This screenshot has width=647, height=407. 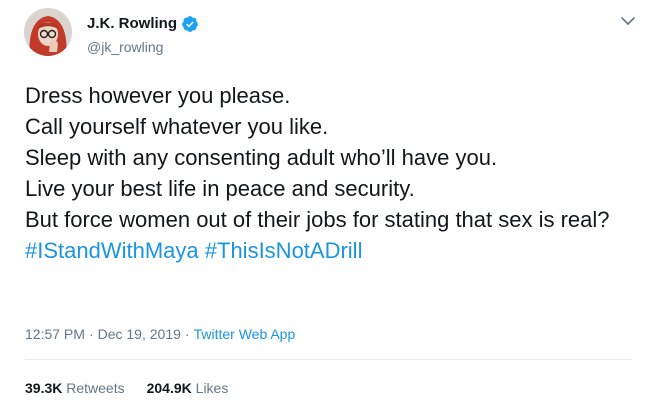 I want to click on author-handle: @jk_rowling, so click(x=143, y=47).